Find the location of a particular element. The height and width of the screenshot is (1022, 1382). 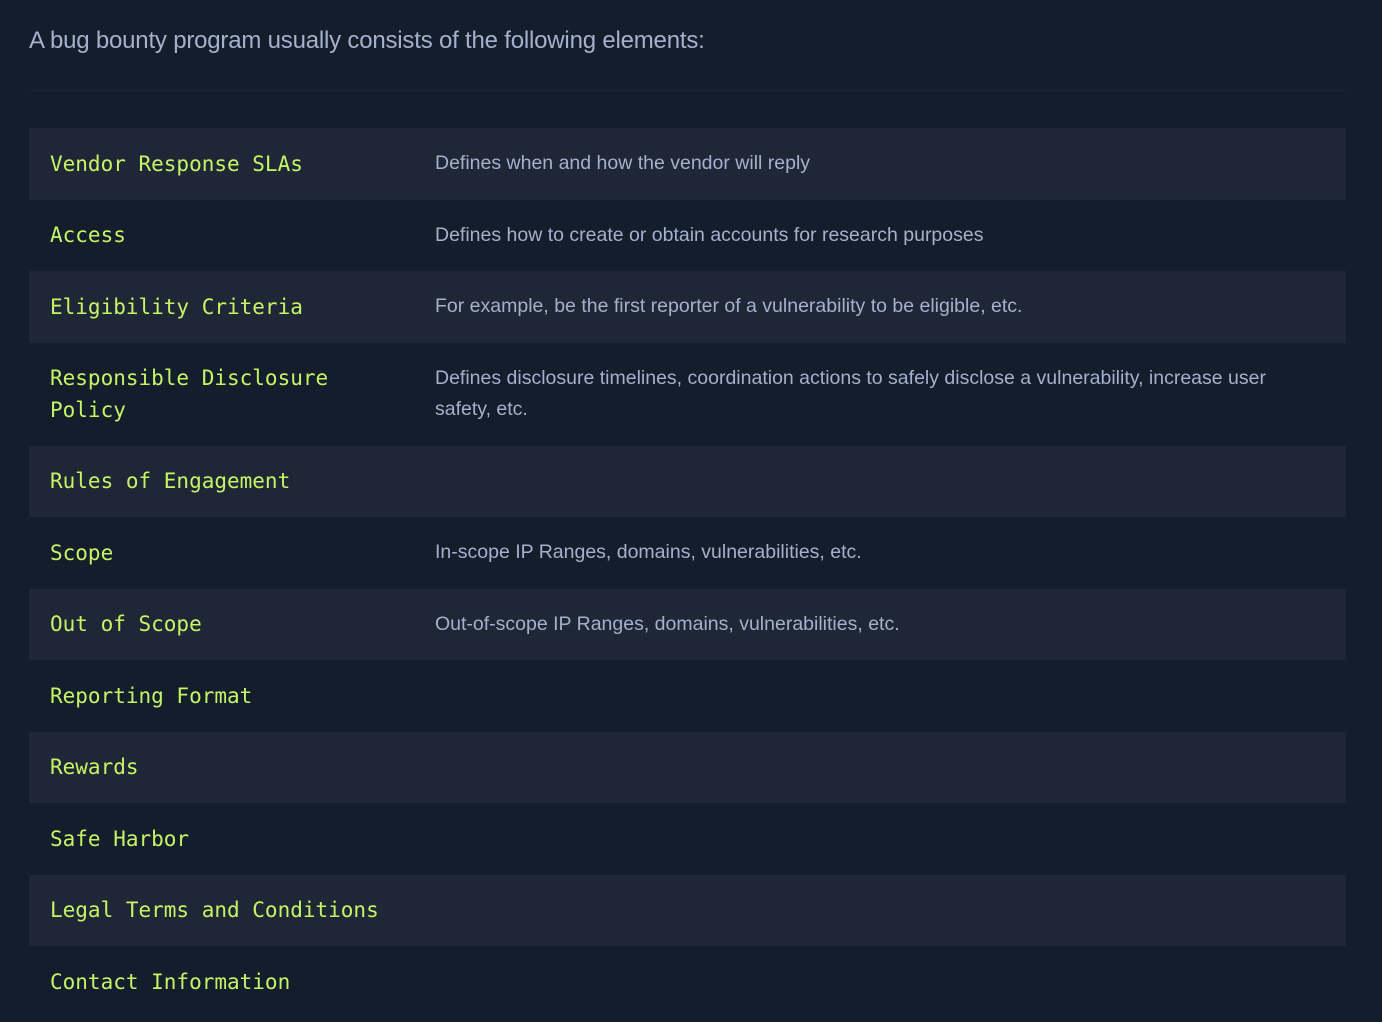

term-cell: Reporting Format is located at coordinates (151, 695).